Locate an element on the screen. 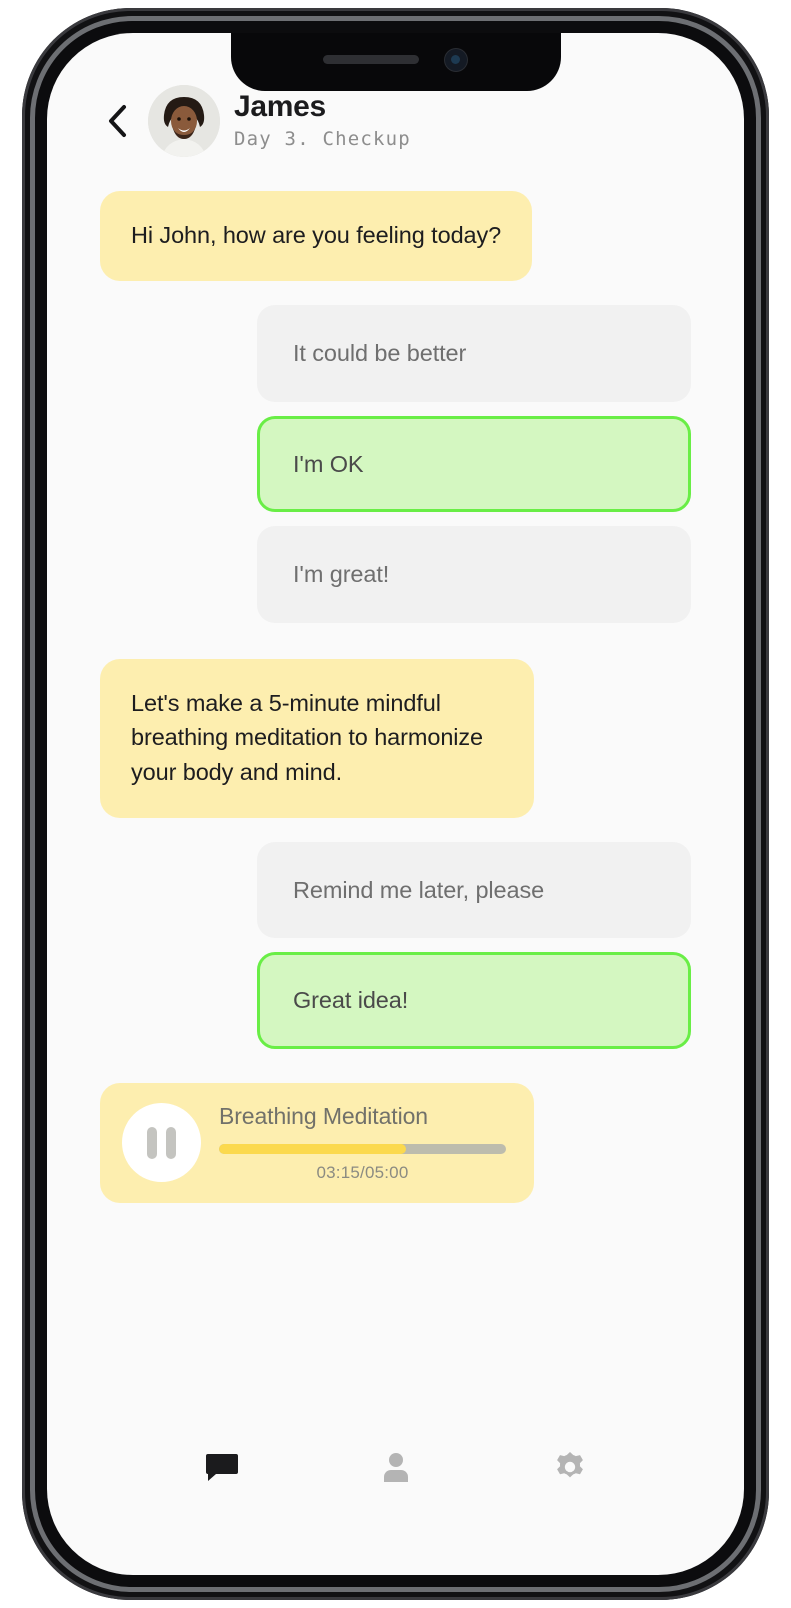 This screenshot has width=791, height=1608. gear-icon is located at coordinates (570, 1467).